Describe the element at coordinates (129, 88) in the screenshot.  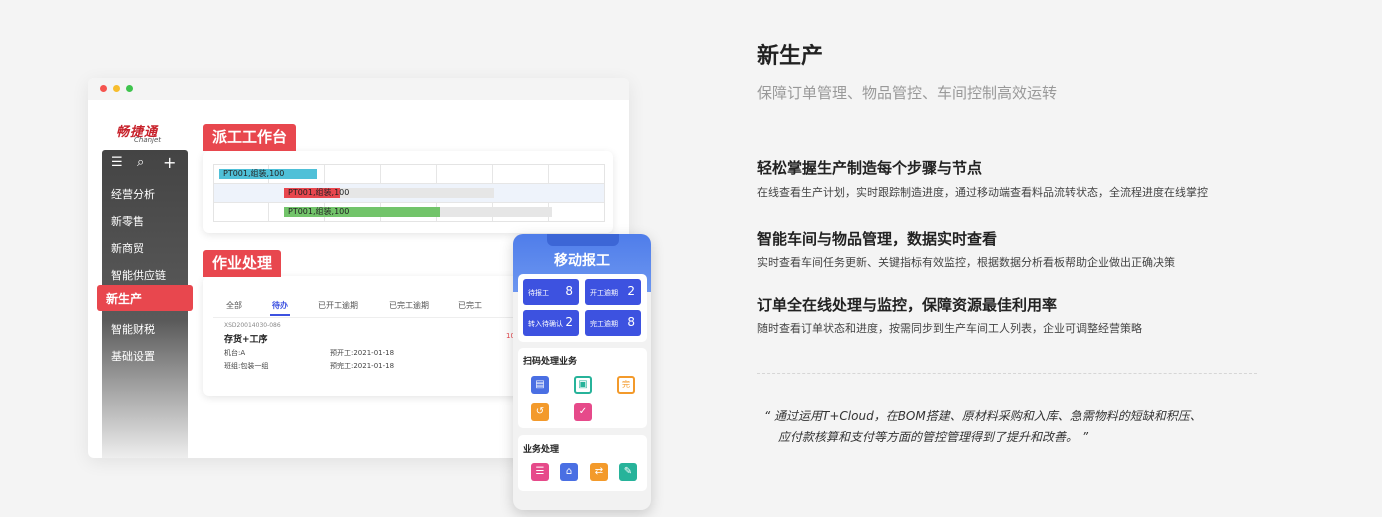
I see `maximize-dot-icon` at that location.